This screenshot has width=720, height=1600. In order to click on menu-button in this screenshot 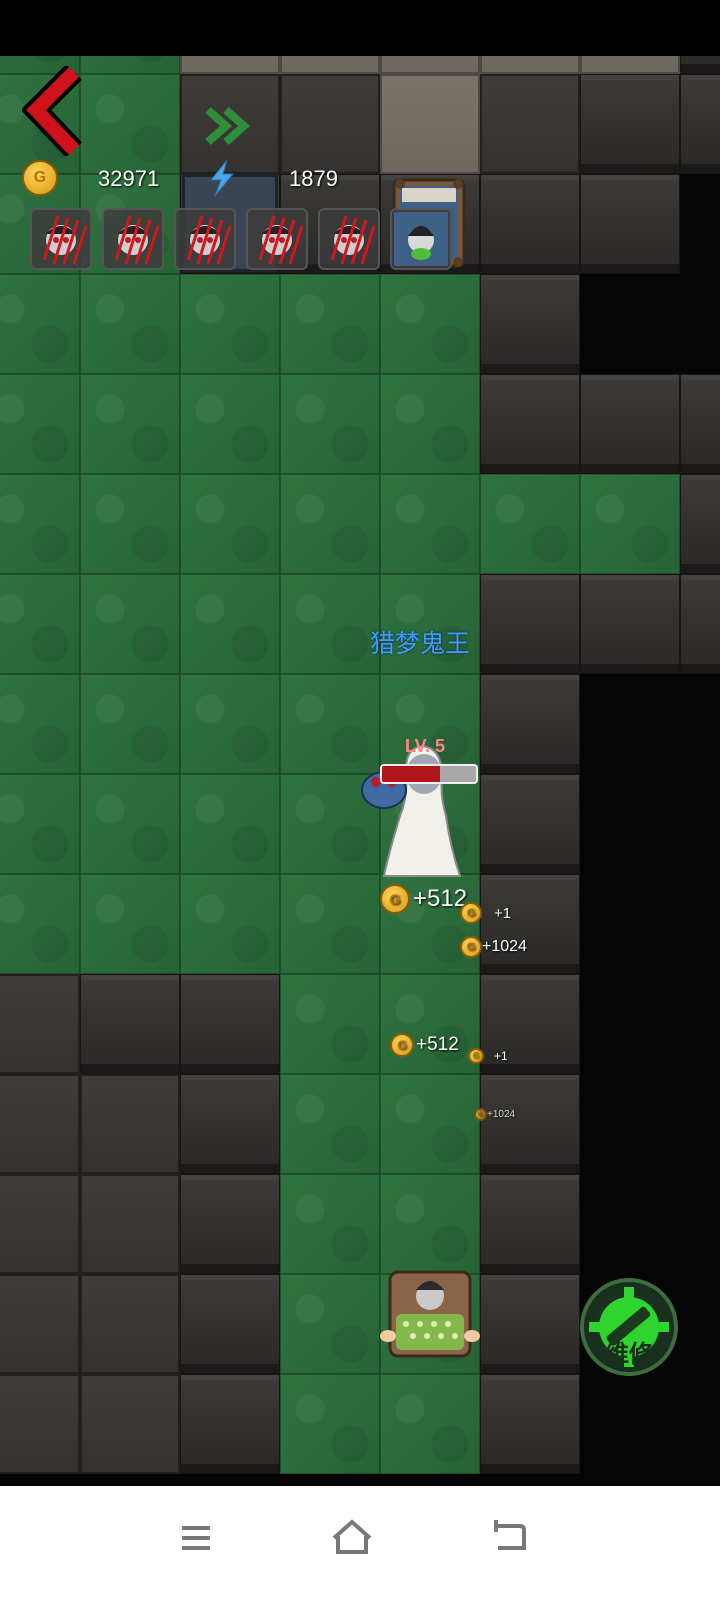, I will do `click(196, 1538)`.